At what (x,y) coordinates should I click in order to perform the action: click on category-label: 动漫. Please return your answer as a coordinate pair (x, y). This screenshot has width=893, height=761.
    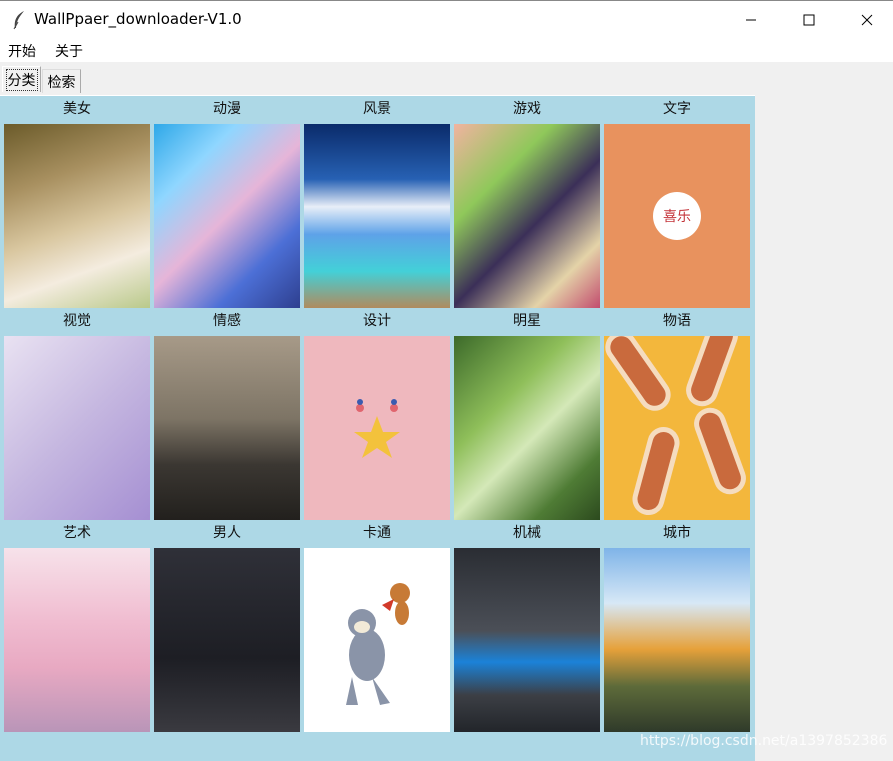
    Looking at the image, I should click on (227, 109).